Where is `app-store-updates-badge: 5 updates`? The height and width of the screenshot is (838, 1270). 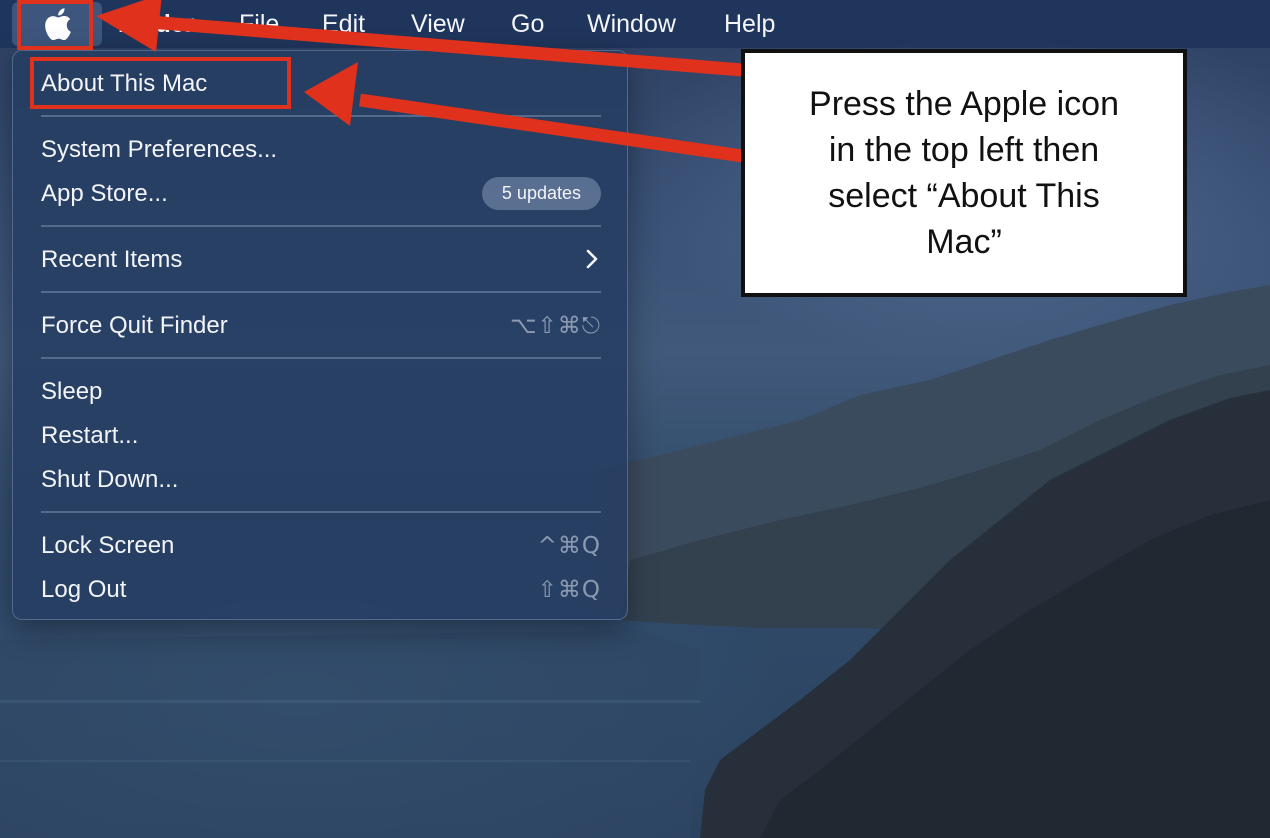
app-store-updates-badge: 5 updates is located at coordinates (541, 193).